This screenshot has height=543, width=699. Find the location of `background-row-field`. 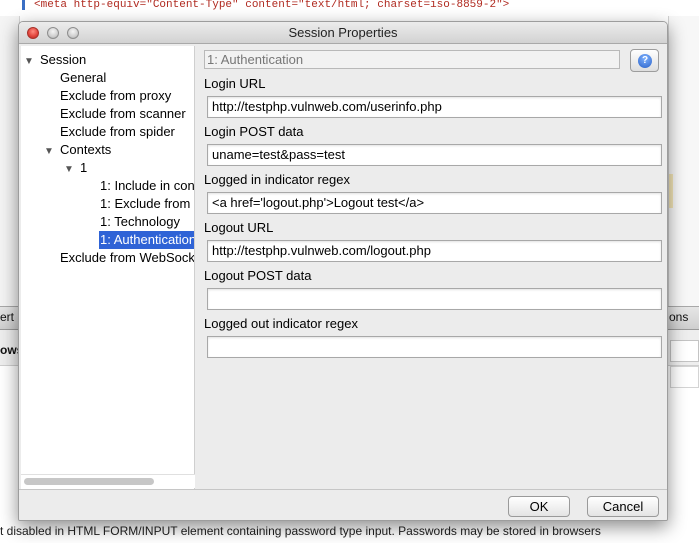

background-row-field is located at coordinates (684, 351).